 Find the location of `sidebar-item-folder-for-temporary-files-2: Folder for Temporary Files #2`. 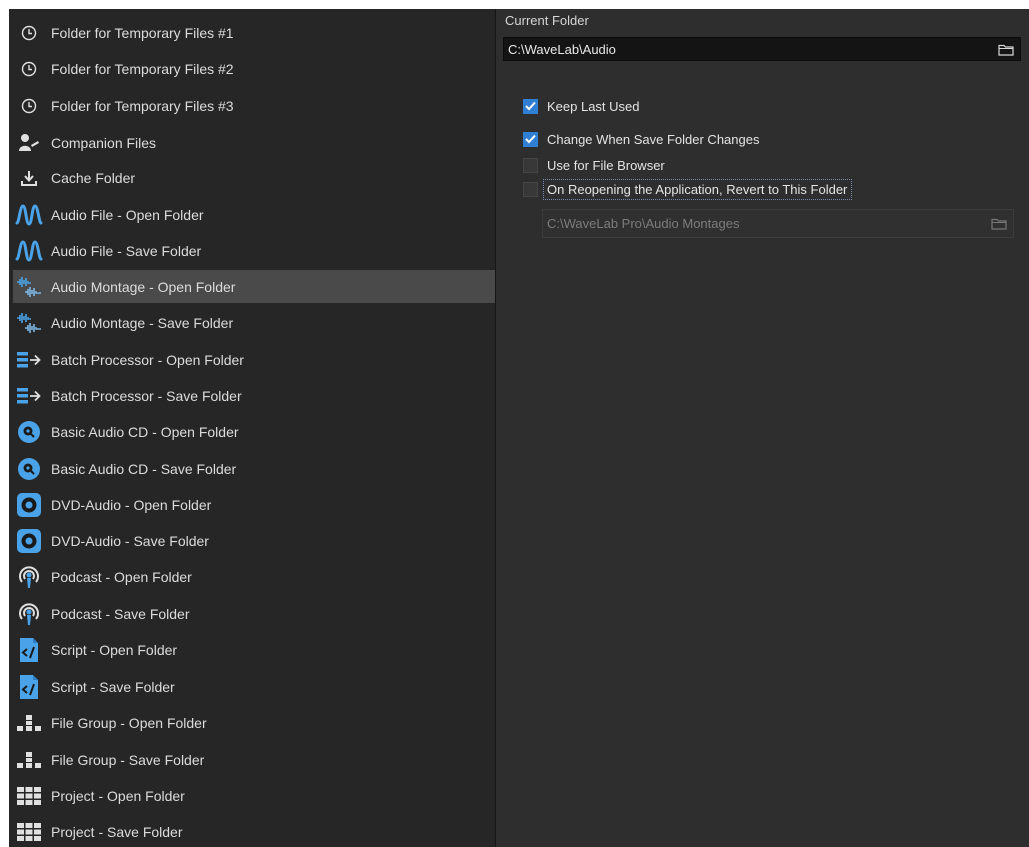

sidebar-item-folder-for-temporary-files-2: Folder for Temporary Files #2 is located at coordinates (254, 68).